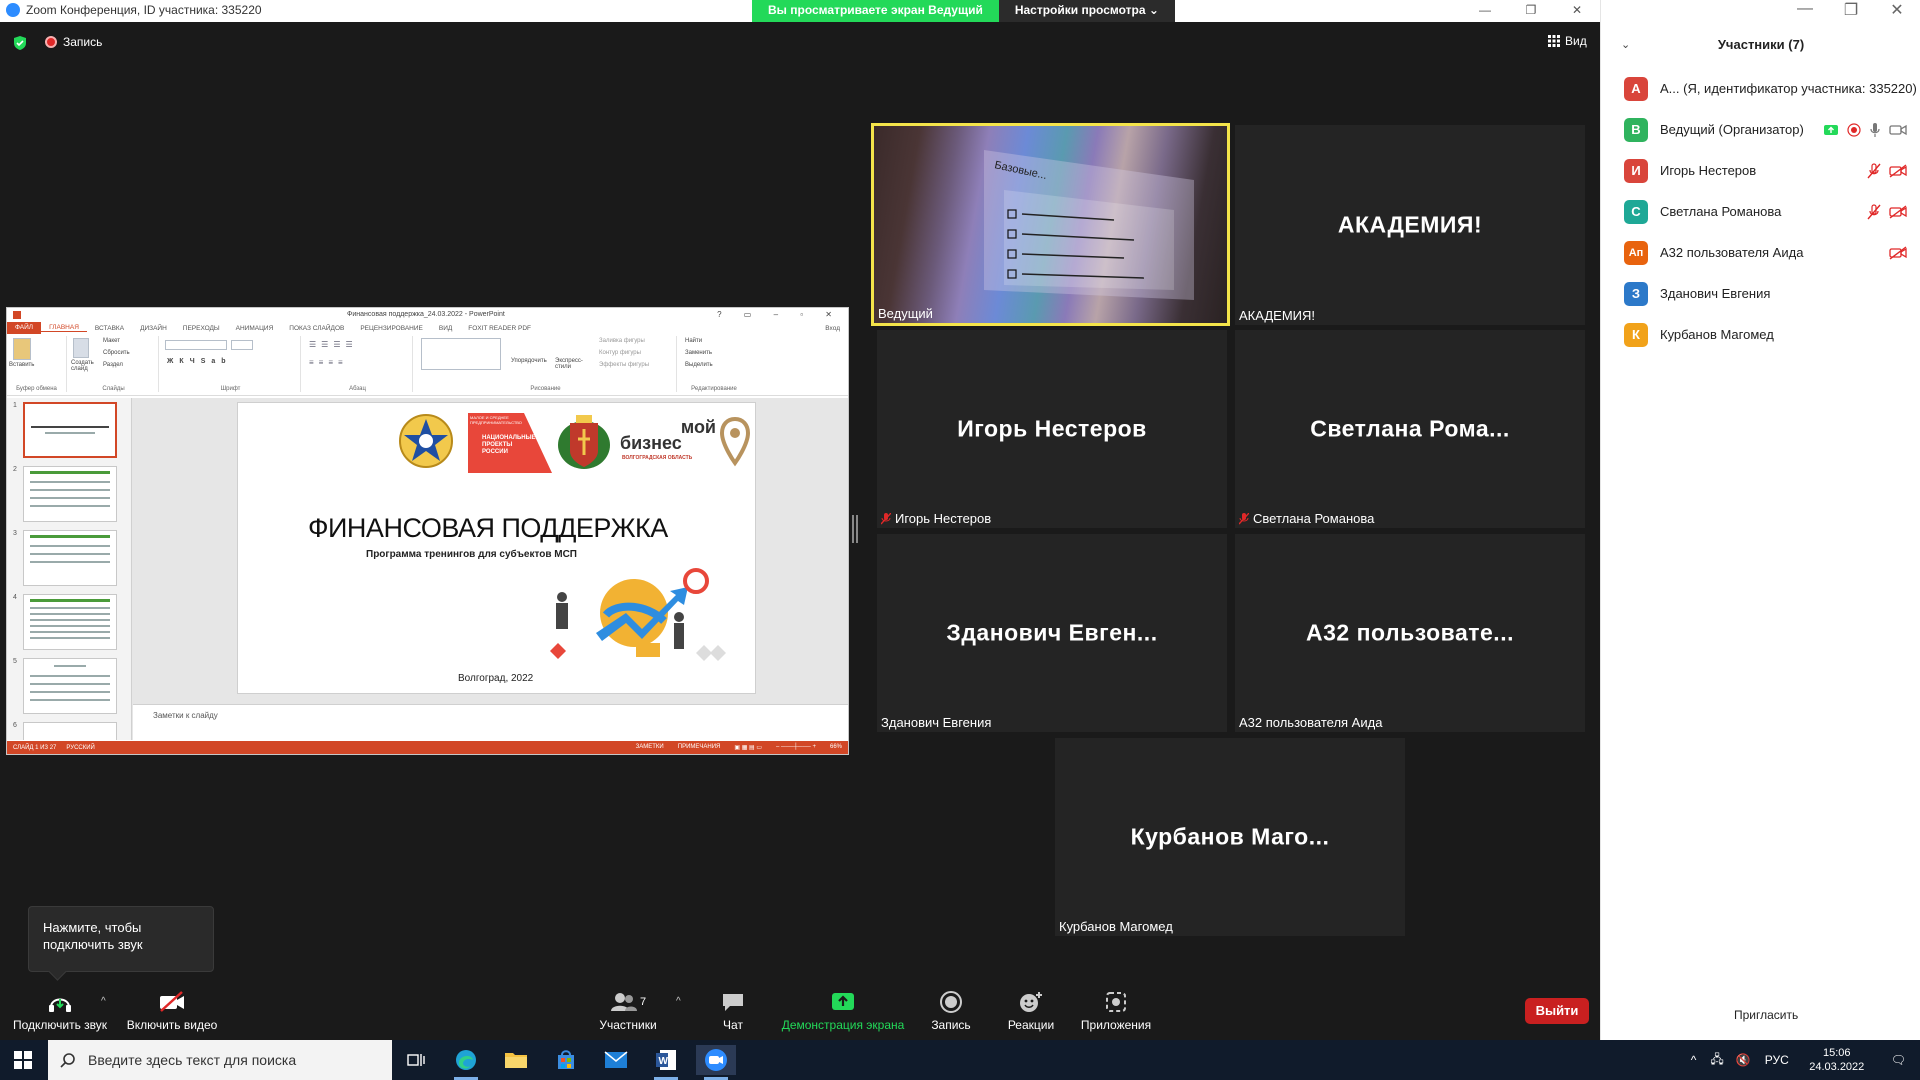  I want to click on ppt-tab-transitions: ПЕРЕХОДЫ, so click(201, 328).